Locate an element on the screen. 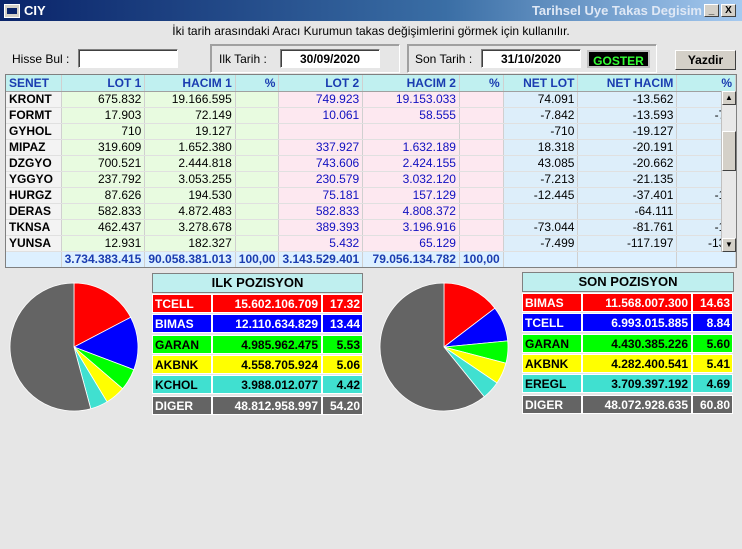  position-row: GARAN 4.985.962.475 5.53 is located at coordinates (257, 344).